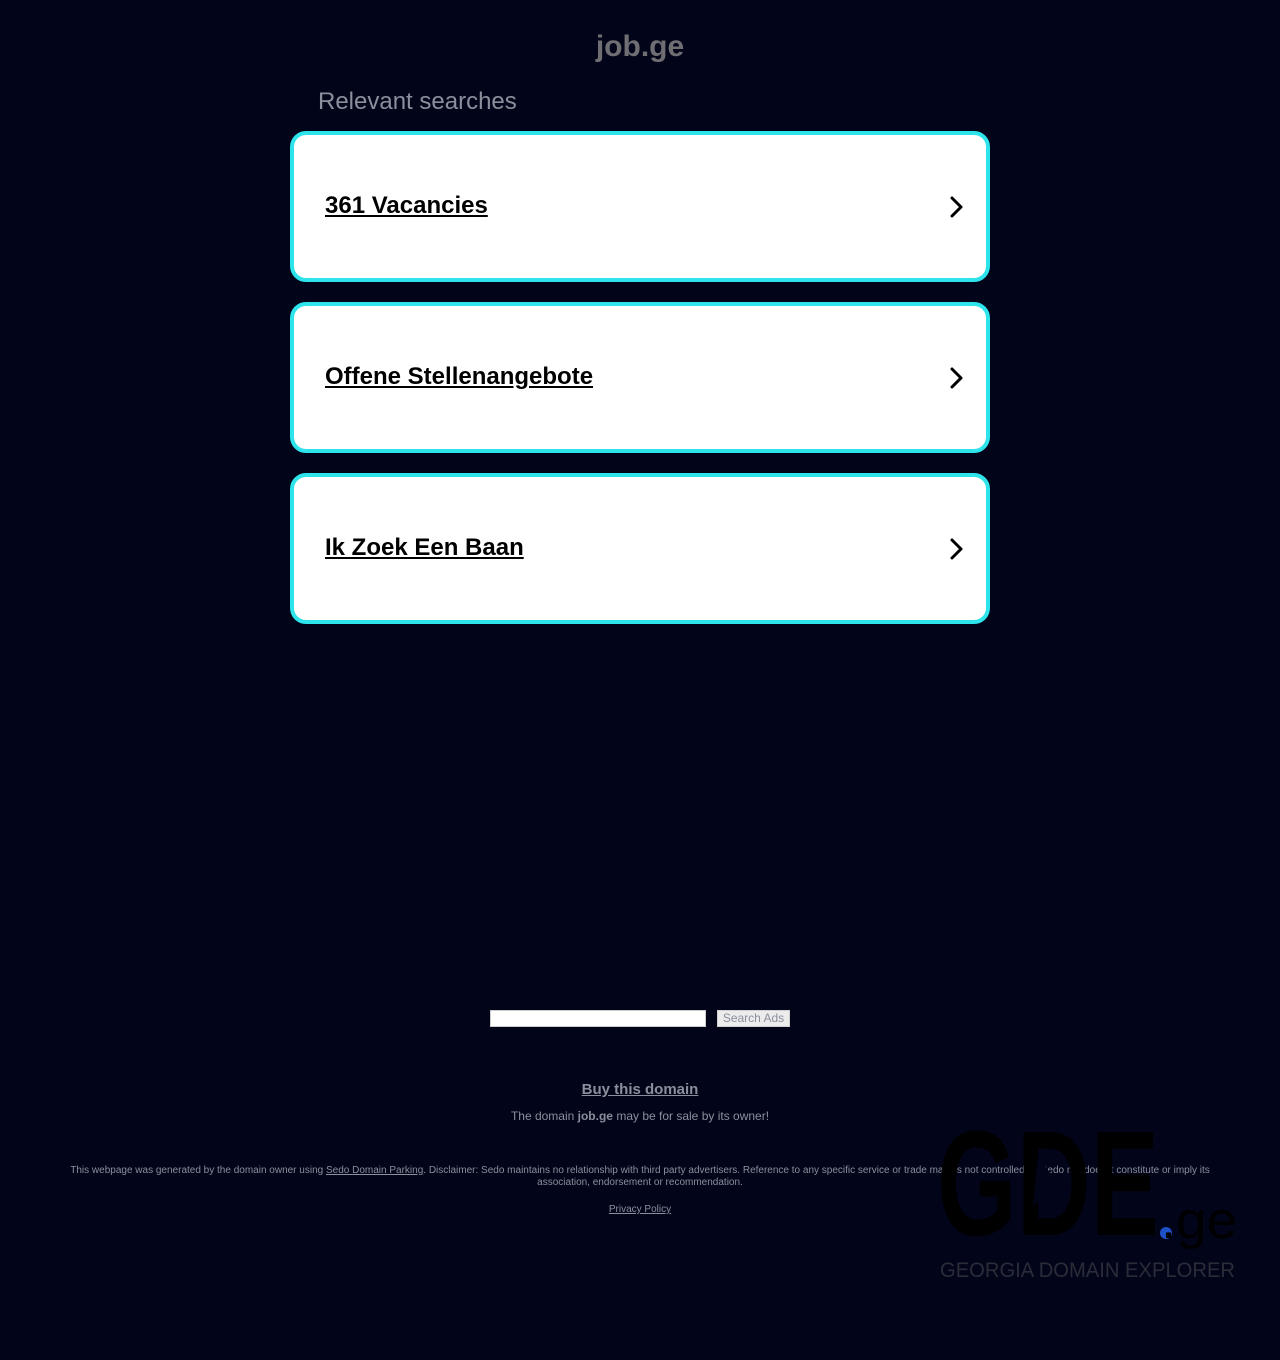 This screenshot has height=1360, width=1280. I want to click on watermark-tagline: GEORGIA DOMAIN EXPLORER, so click(1087, 1270).